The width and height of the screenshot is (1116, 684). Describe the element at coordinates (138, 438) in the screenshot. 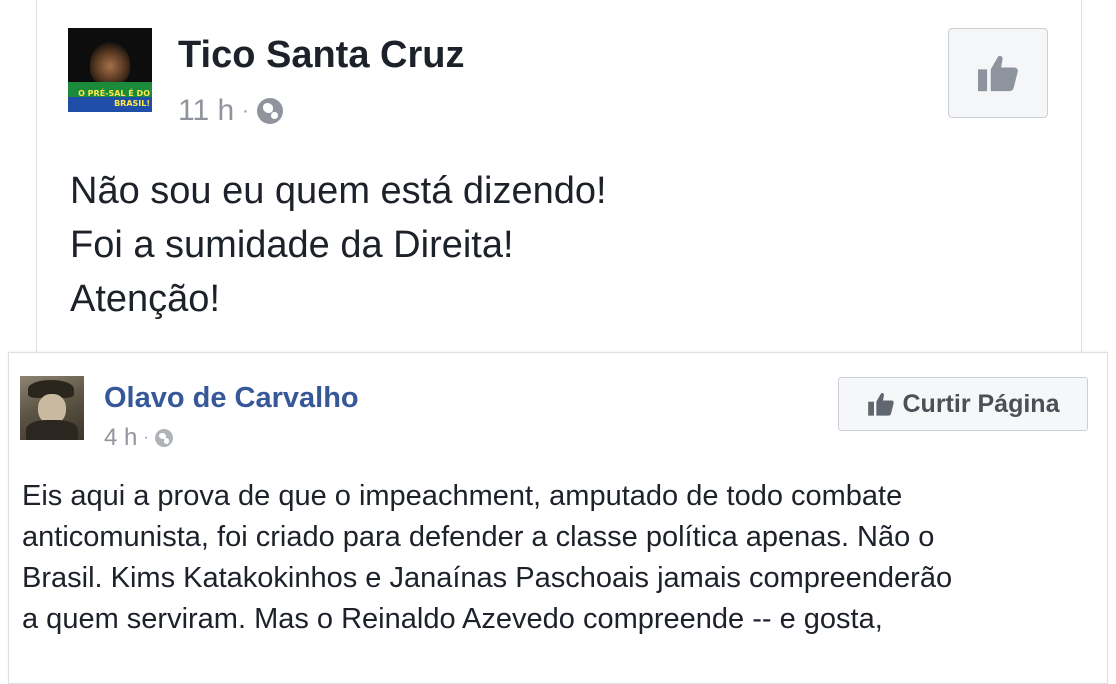

I see `embedded-post-meta: 4 h ·` at that location.